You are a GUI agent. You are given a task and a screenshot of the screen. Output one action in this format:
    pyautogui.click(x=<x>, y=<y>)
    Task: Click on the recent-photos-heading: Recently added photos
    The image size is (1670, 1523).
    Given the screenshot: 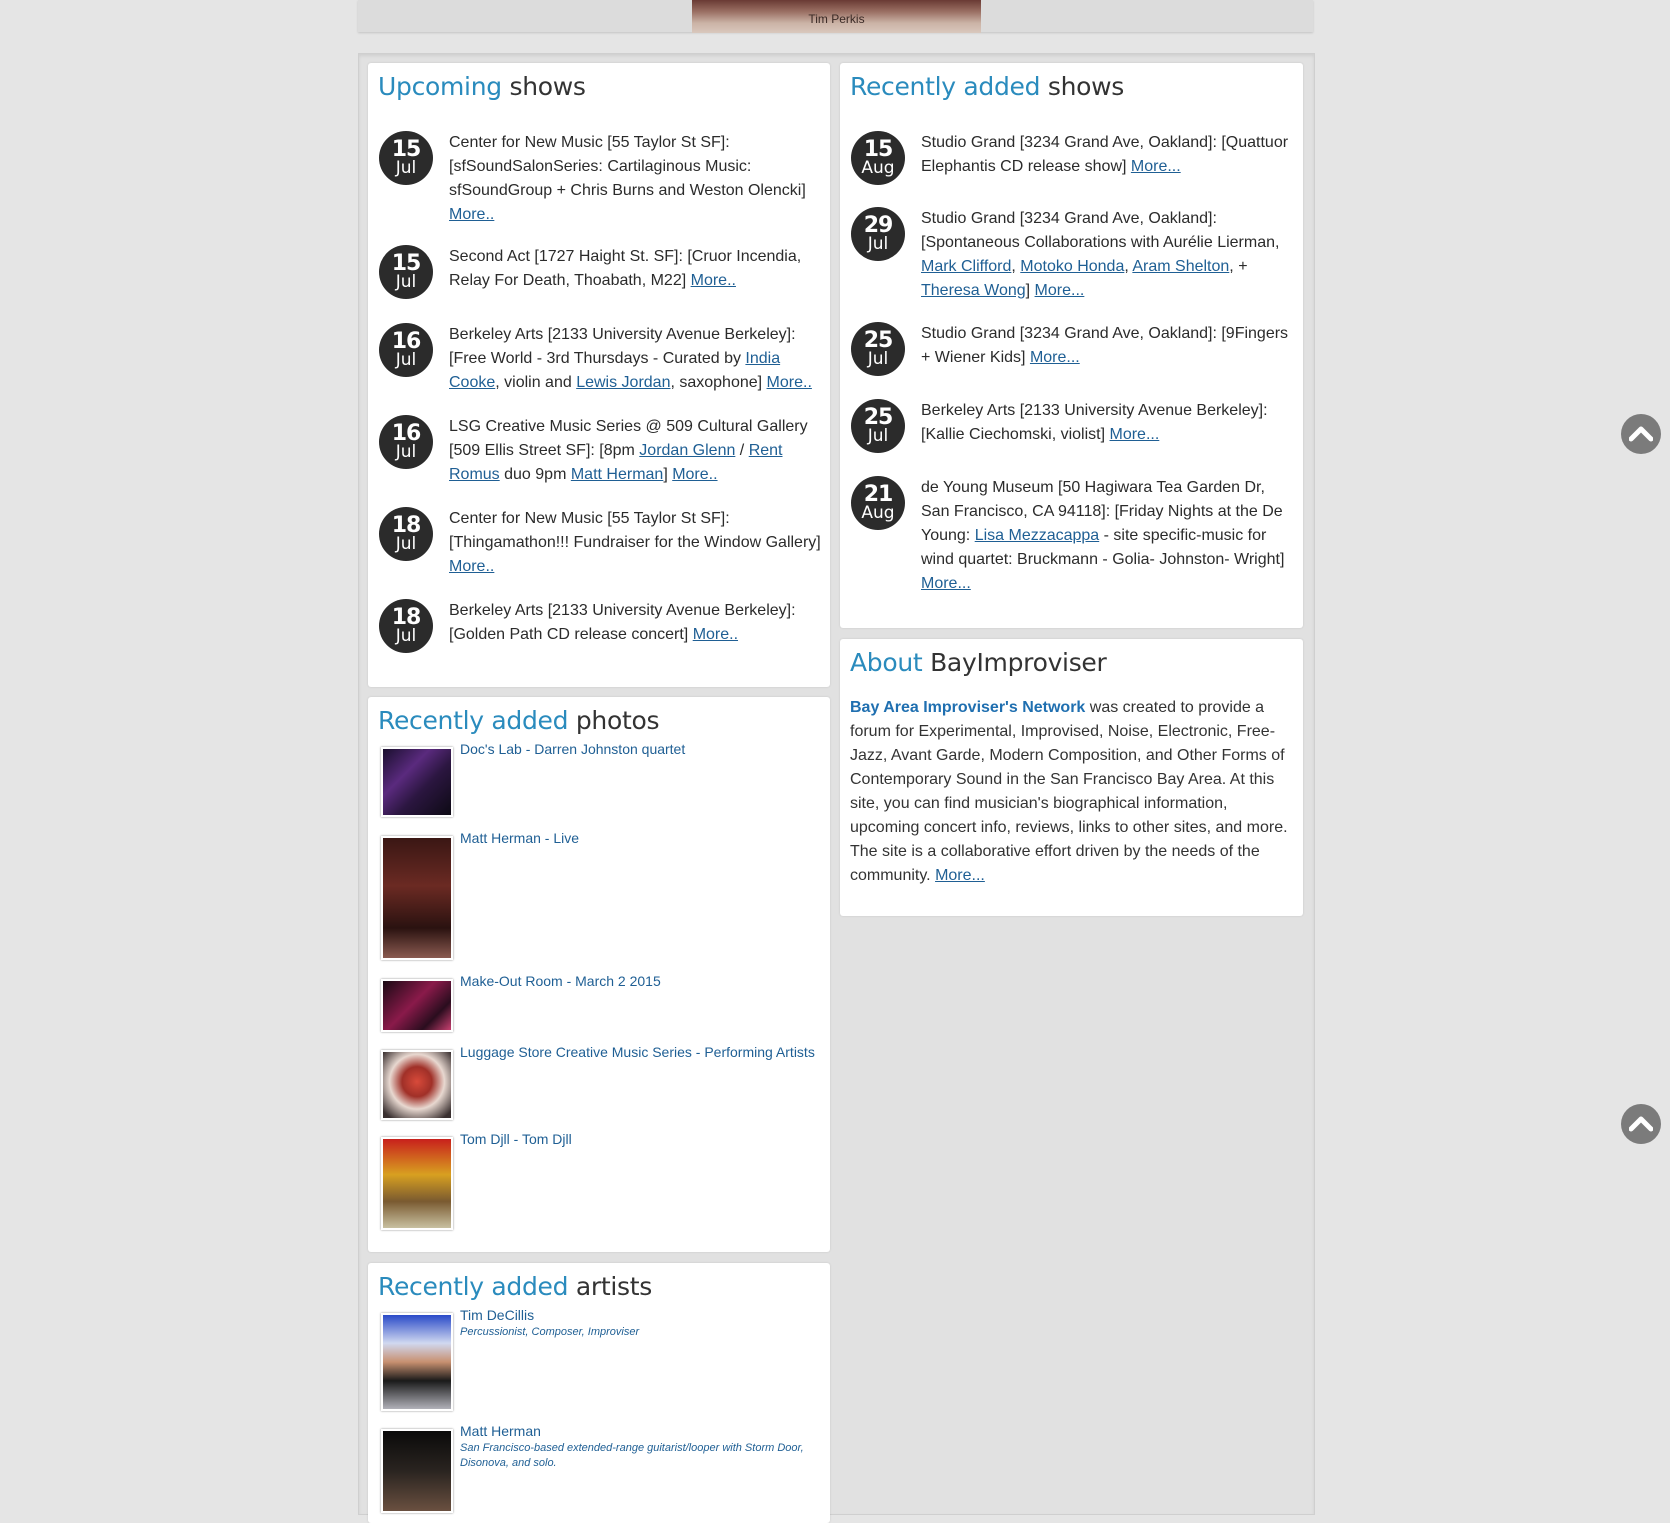 What is the action you would take?
    pyautogui.click(x=519, y=720)
    